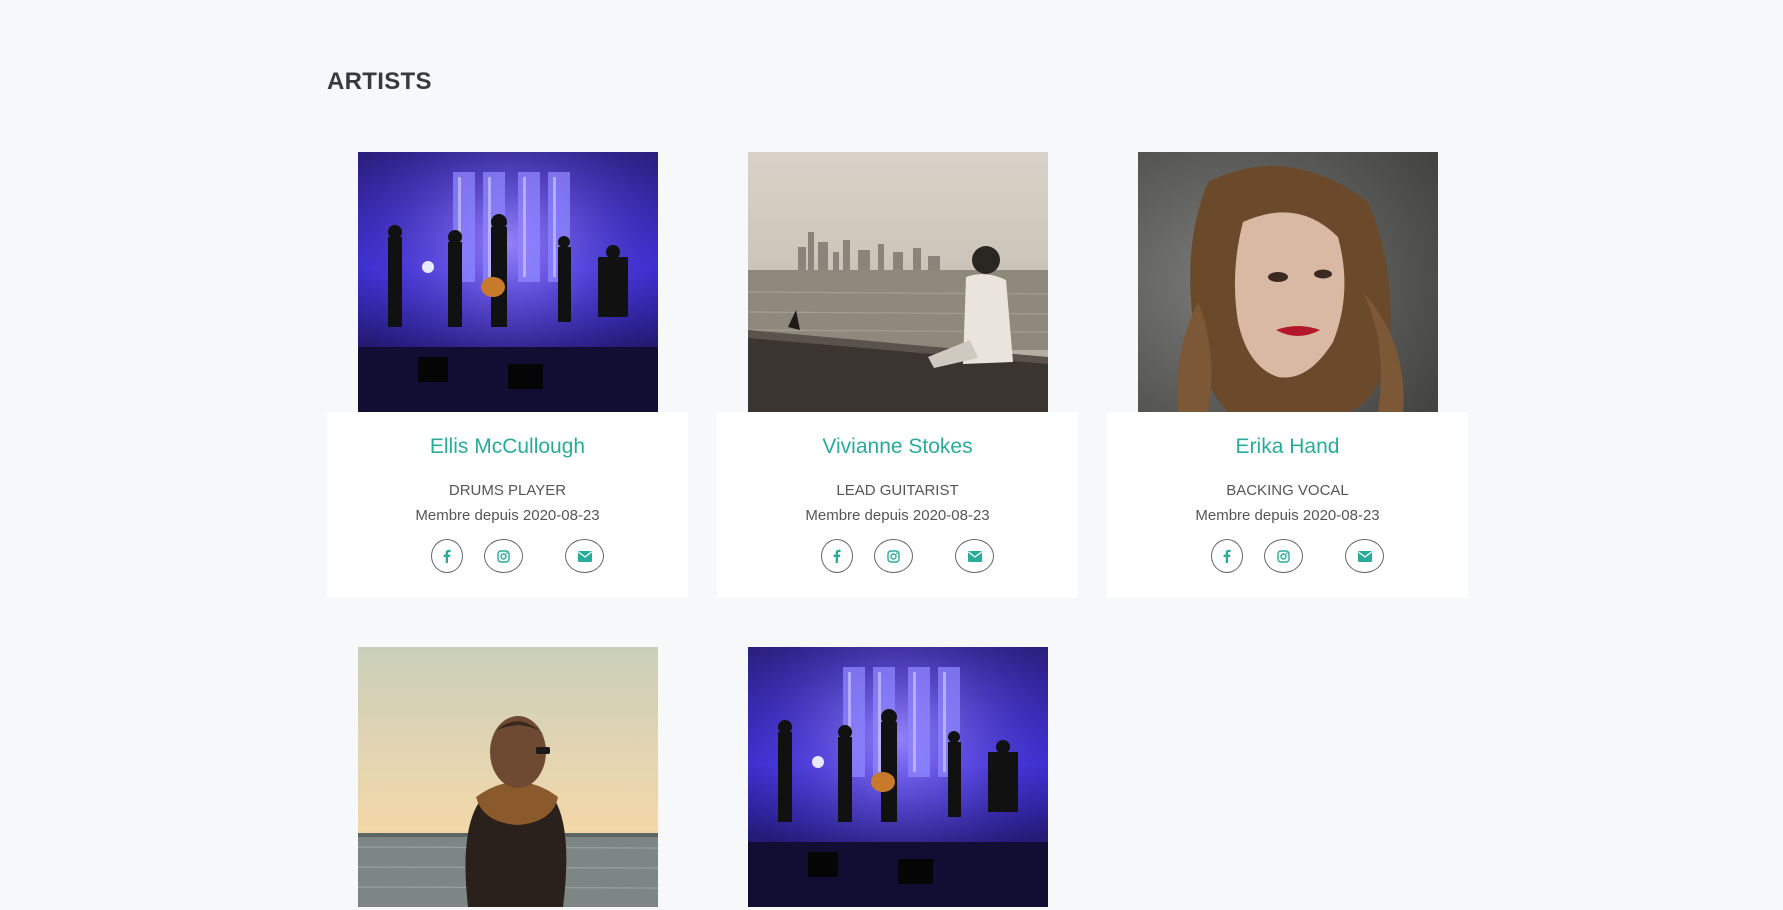  What do you see at coordinates (507, 447) in the screenshot?
I see `artist-name: Ellis McCullough` at bounding box center [507, 447].